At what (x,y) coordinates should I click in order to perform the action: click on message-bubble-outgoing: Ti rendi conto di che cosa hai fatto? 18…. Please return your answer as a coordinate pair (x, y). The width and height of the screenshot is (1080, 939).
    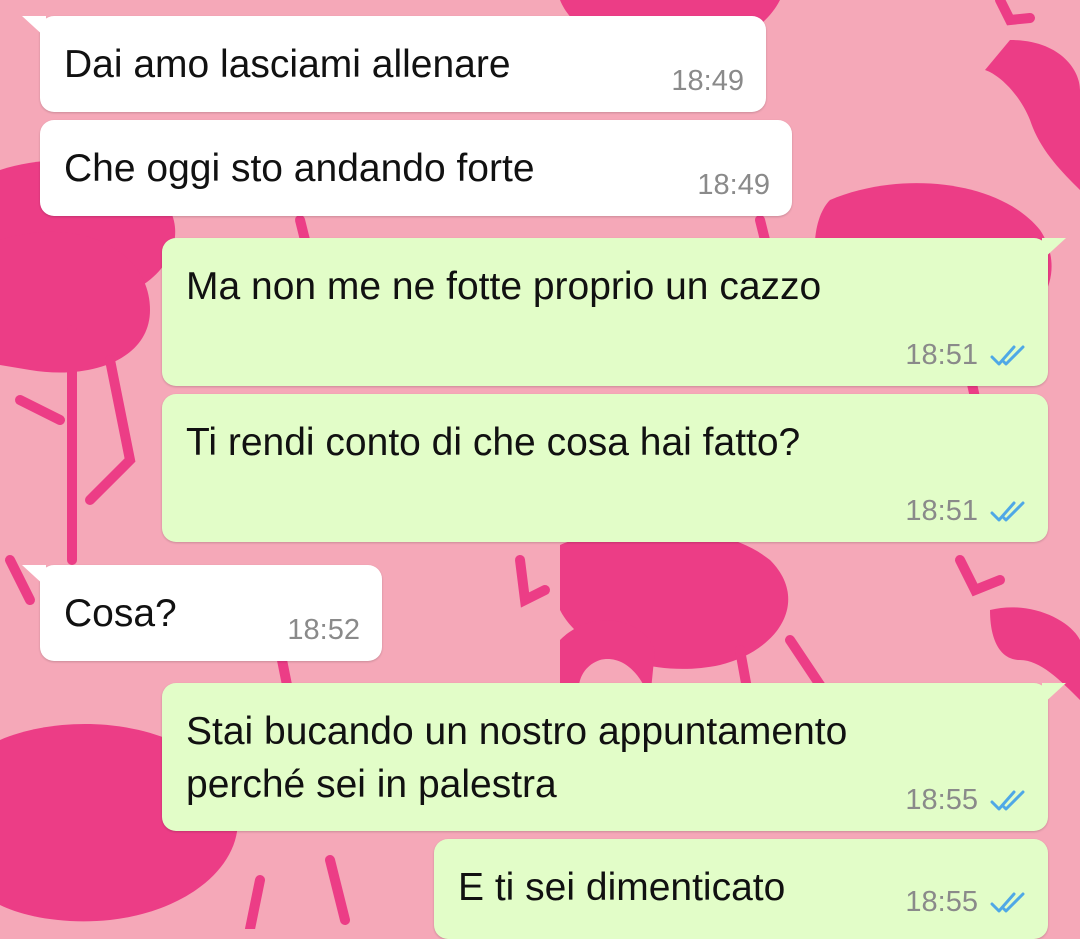
    Looking at the image, I should click on (605, 468).